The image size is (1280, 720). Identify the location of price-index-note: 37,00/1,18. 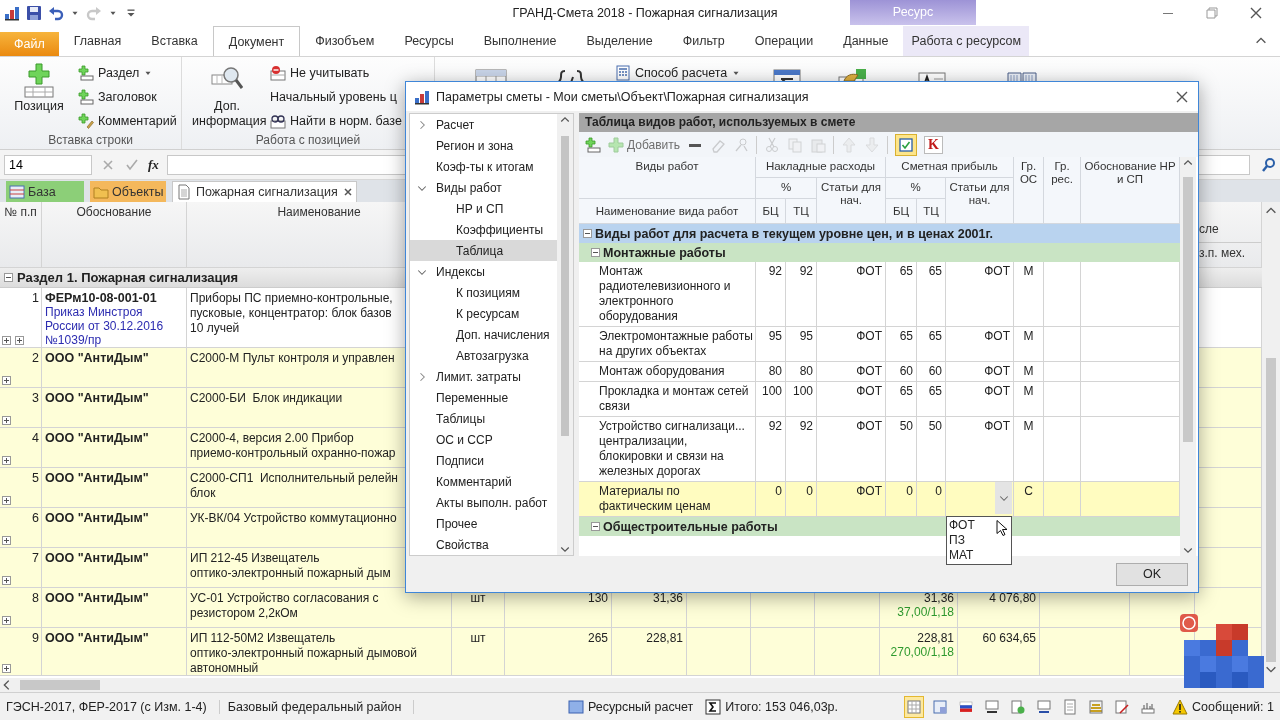
(925, 612).